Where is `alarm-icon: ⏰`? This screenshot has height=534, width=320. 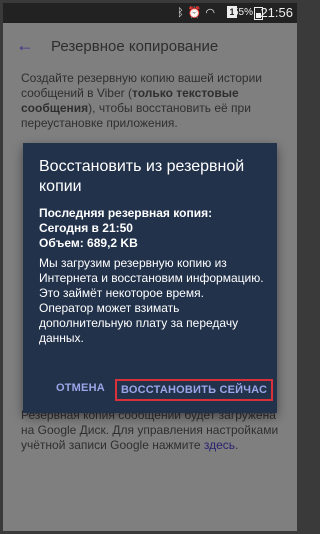 alarm-icon: ⏰ is located at coordinates (196, 13).